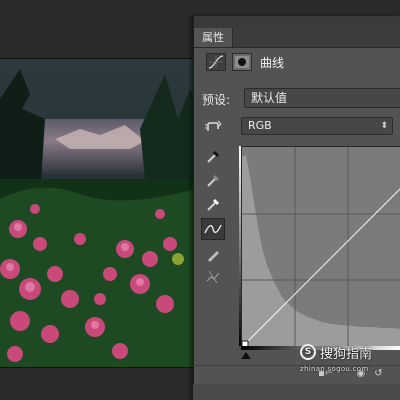  I want to click on tab-properties: 属性, so click(213, 37).